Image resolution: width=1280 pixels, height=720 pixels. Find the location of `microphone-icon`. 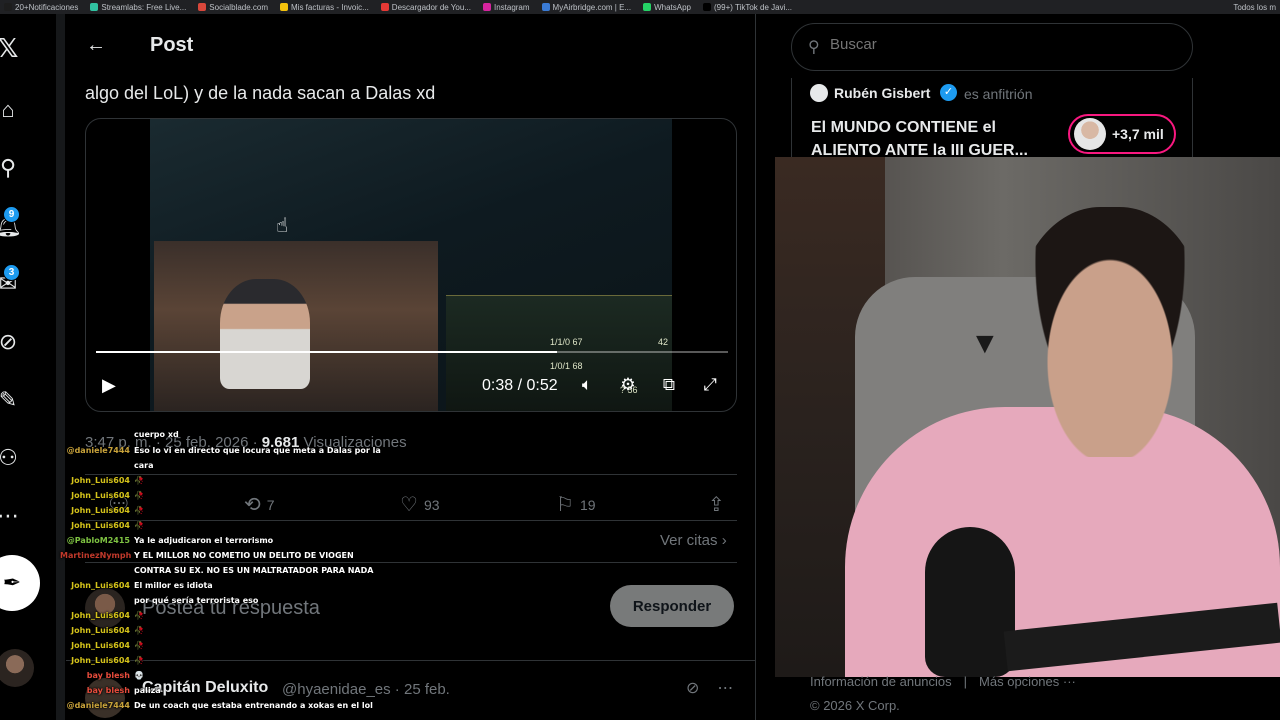

microphone-icon is located at coordinates (970, 602).